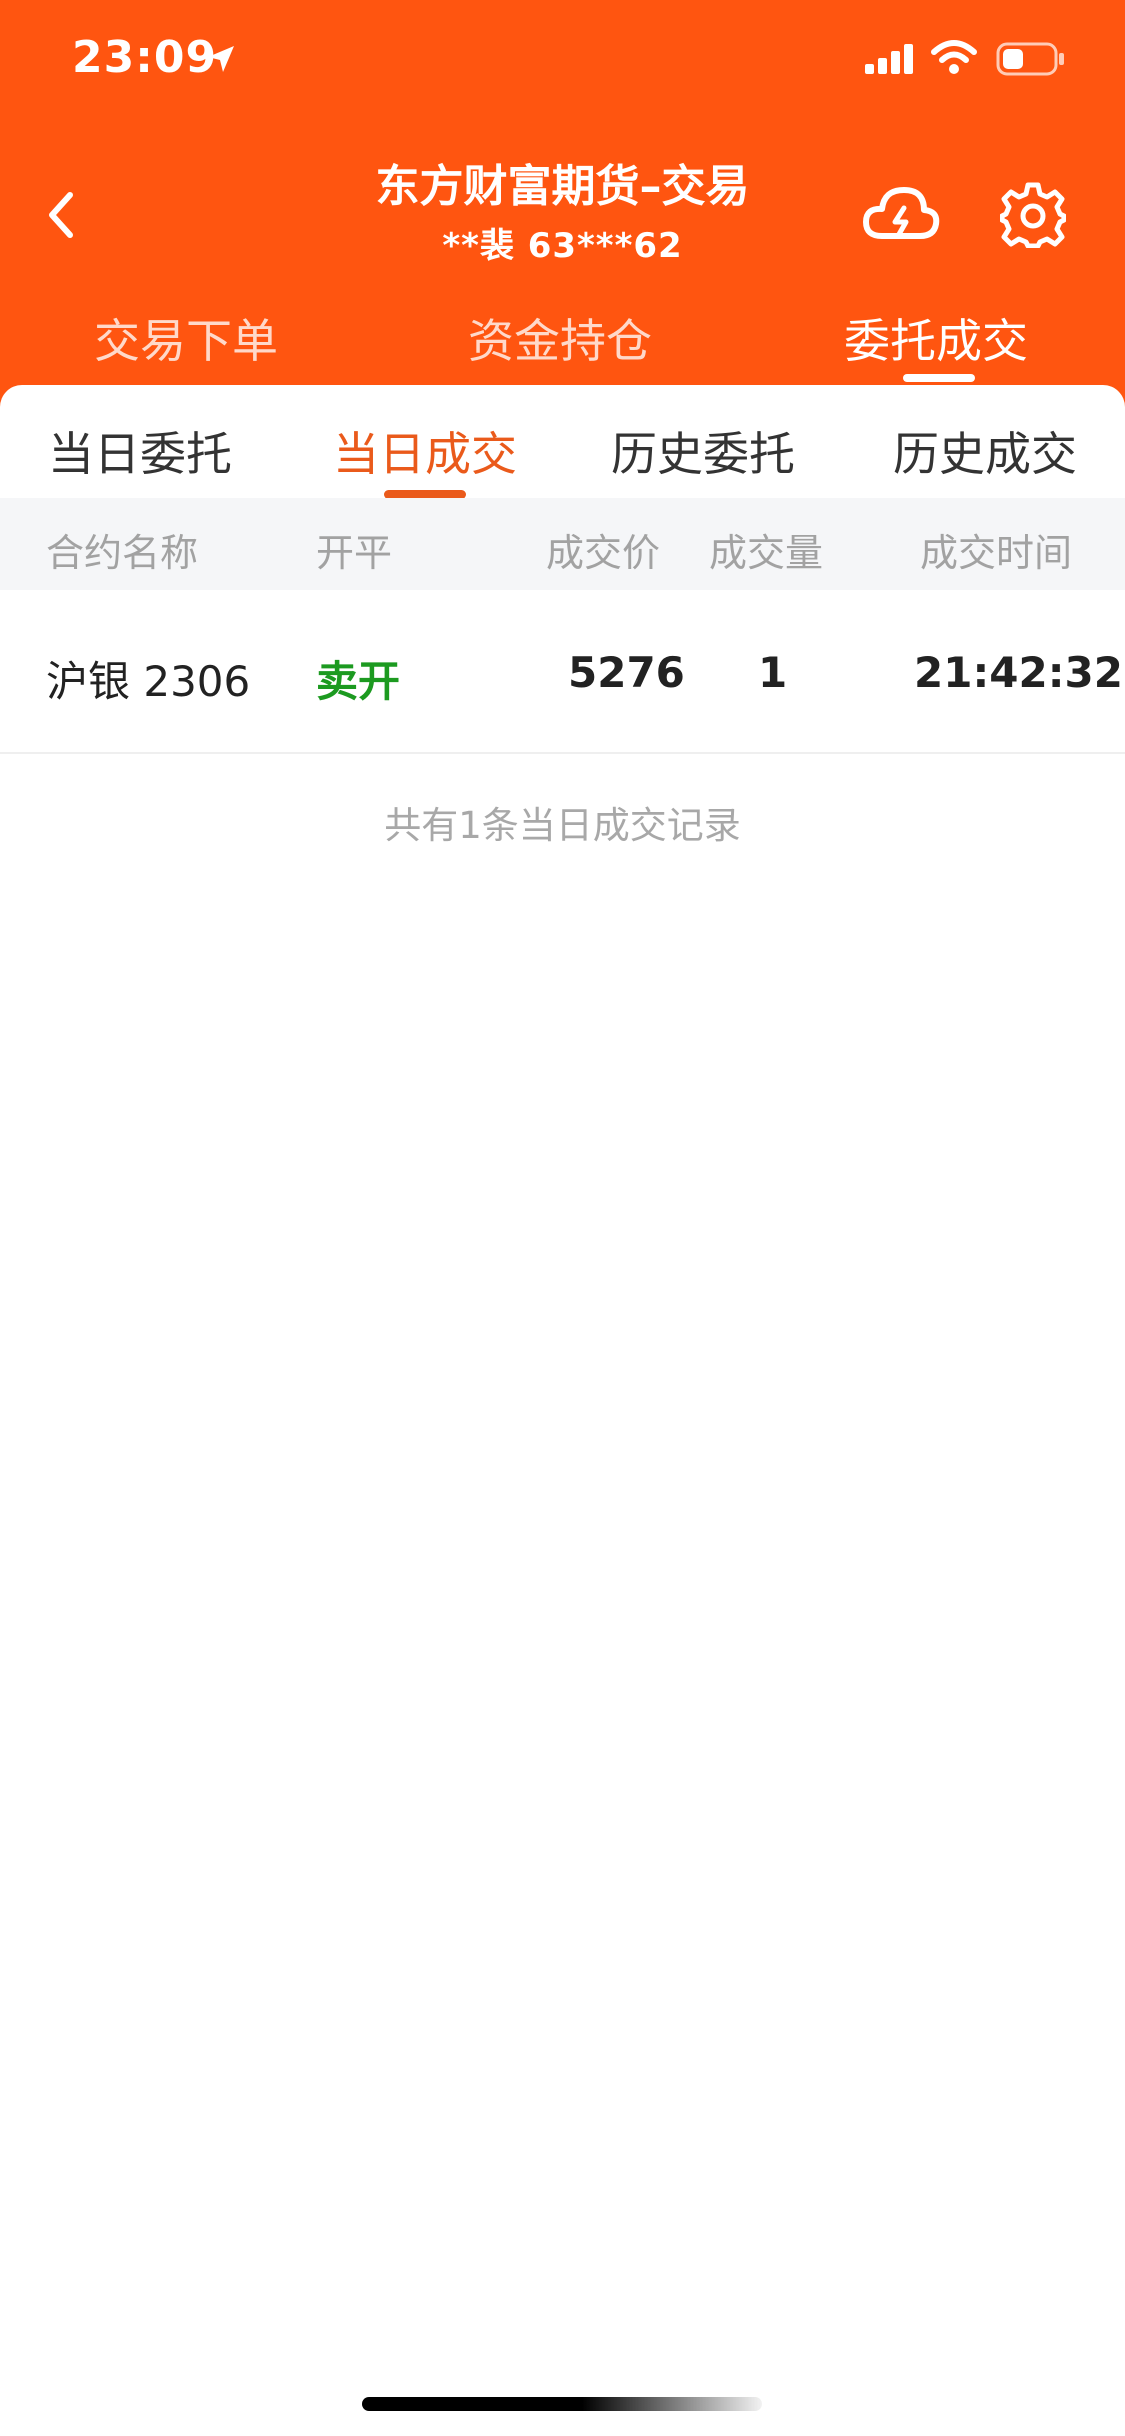  I want to click on location-arrow-icon, so click(221, 59).